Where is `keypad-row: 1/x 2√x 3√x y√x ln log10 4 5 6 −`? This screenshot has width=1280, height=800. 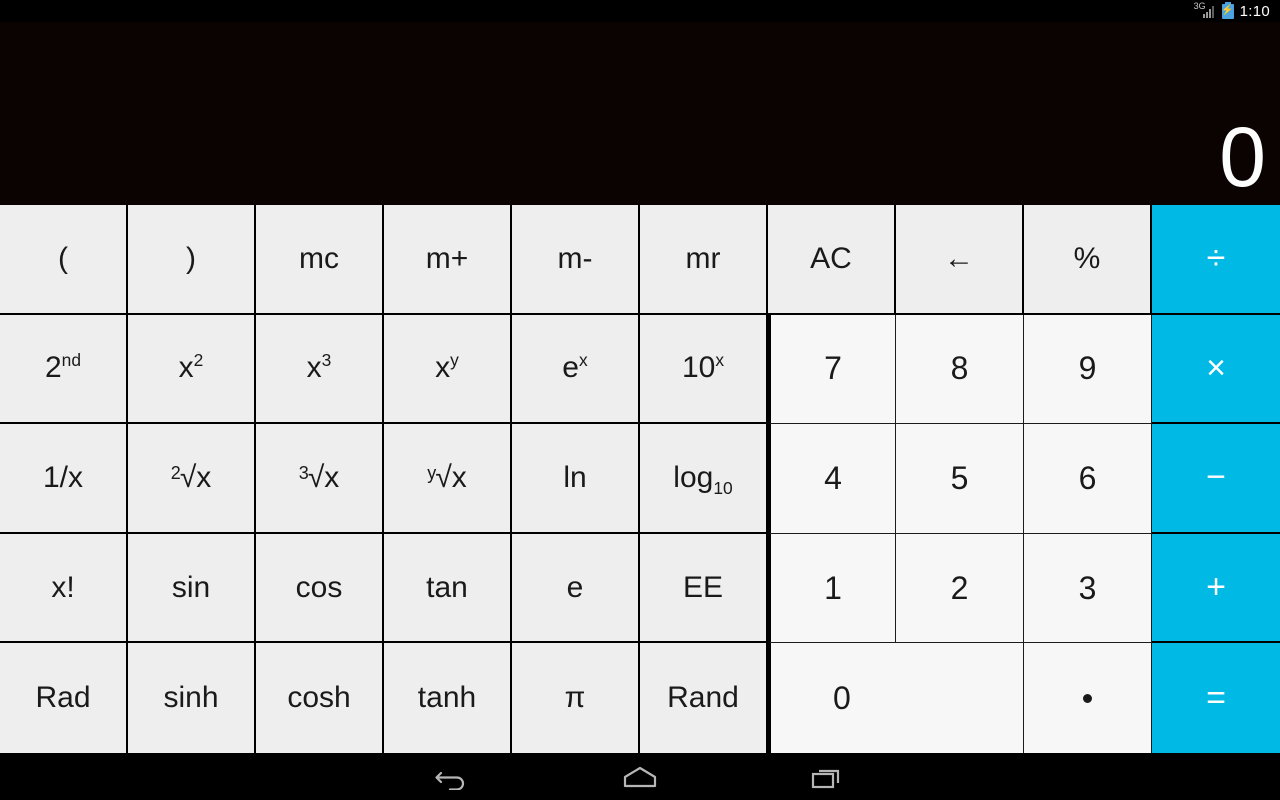 keypad-row: 1/x 2√x 3√x y√x ln log10 4 5 6 − is located at coordinates (640, 479).